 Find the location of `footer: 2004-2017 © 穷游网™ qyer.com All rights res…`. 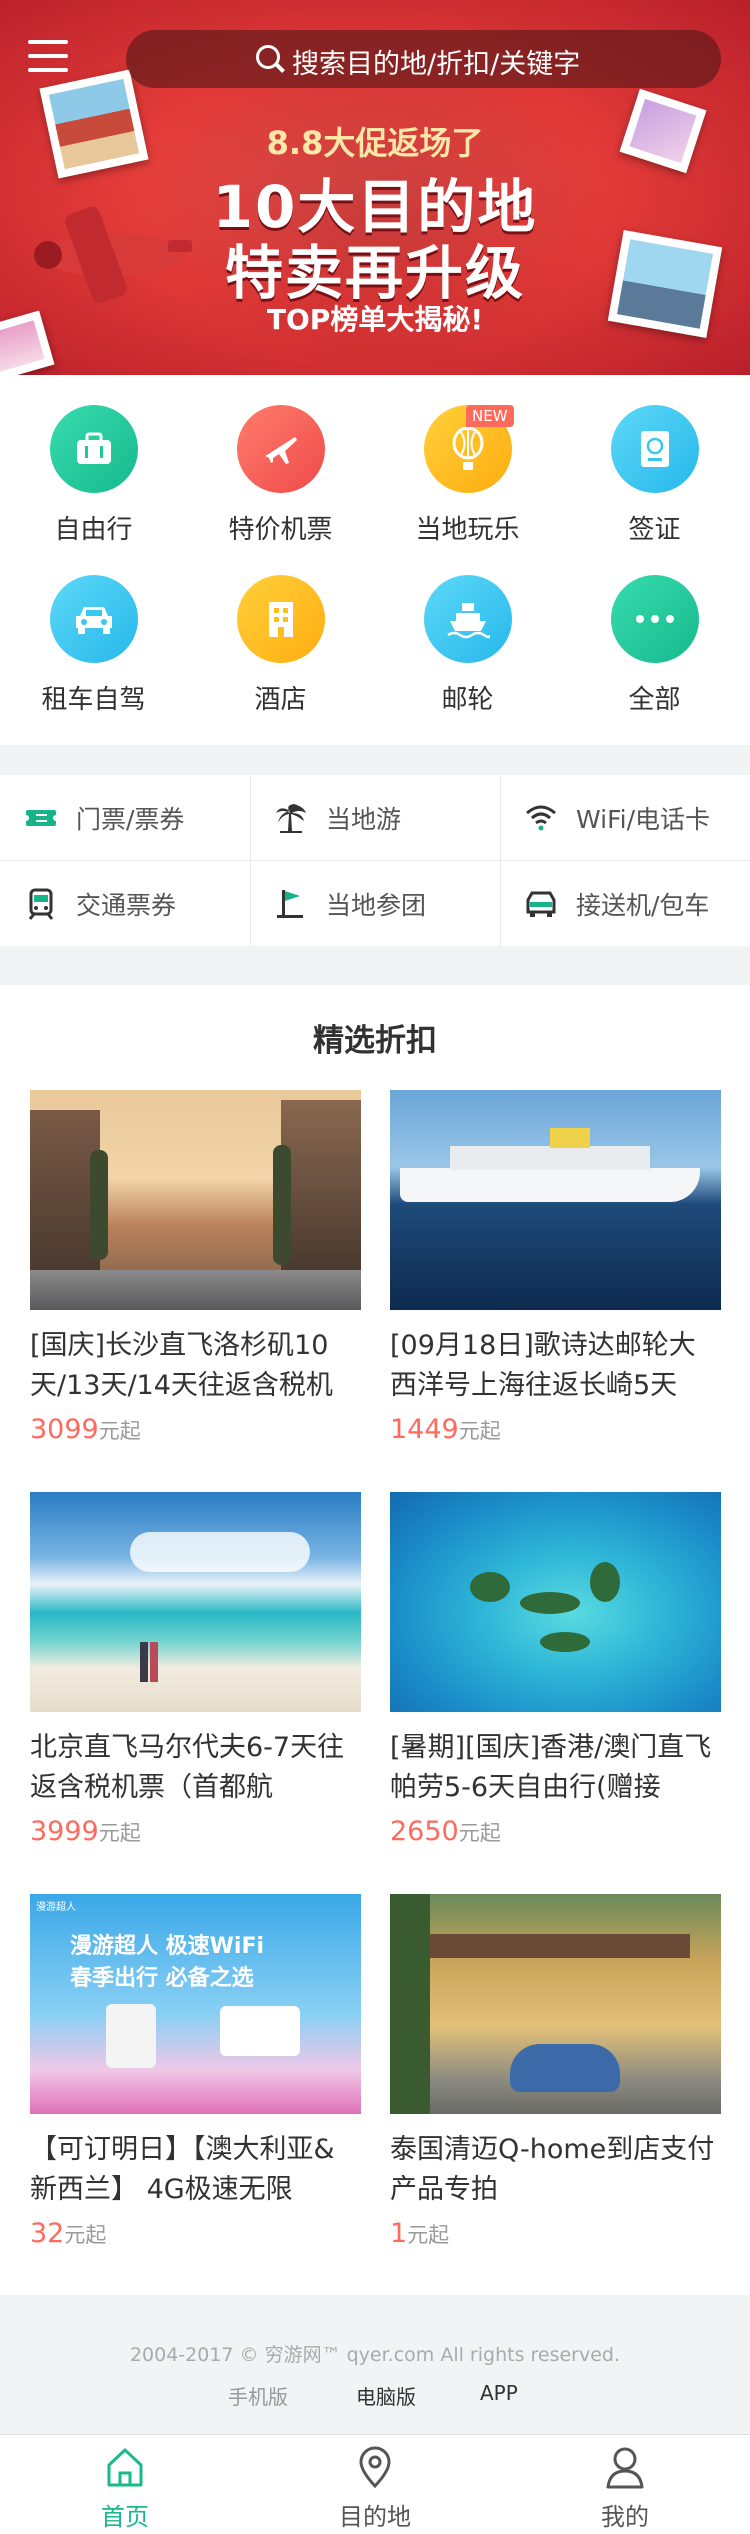

footer: 2004-2017 © 穷游网™ qyer.com All rights res… is located at coordinates (375, 2365).